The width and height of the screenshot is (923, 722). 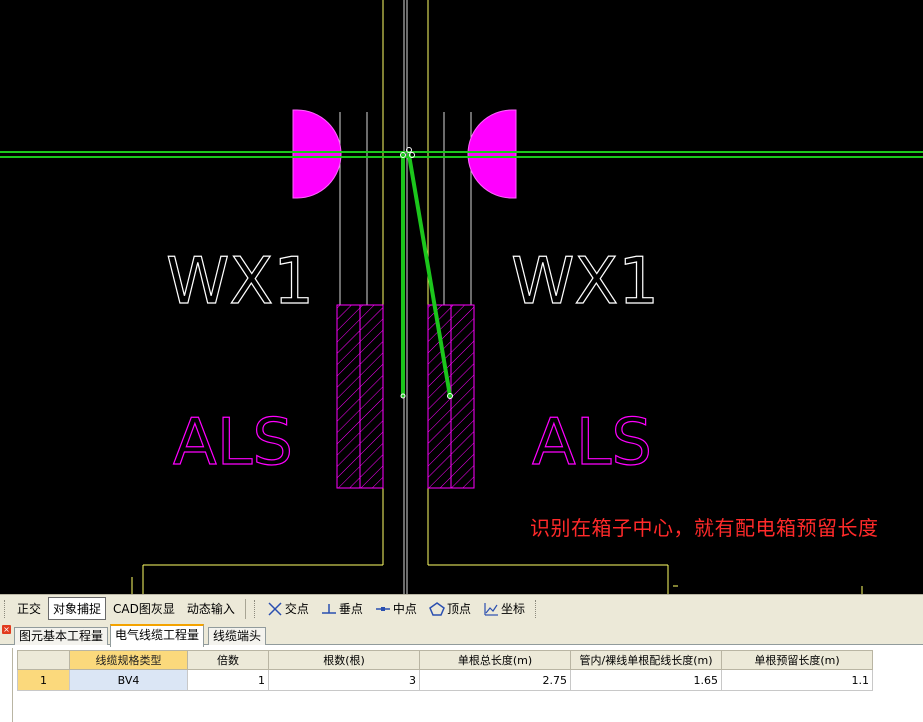 I want to click on snap-midpoint-button: 中点, so click(x=396, y=608).